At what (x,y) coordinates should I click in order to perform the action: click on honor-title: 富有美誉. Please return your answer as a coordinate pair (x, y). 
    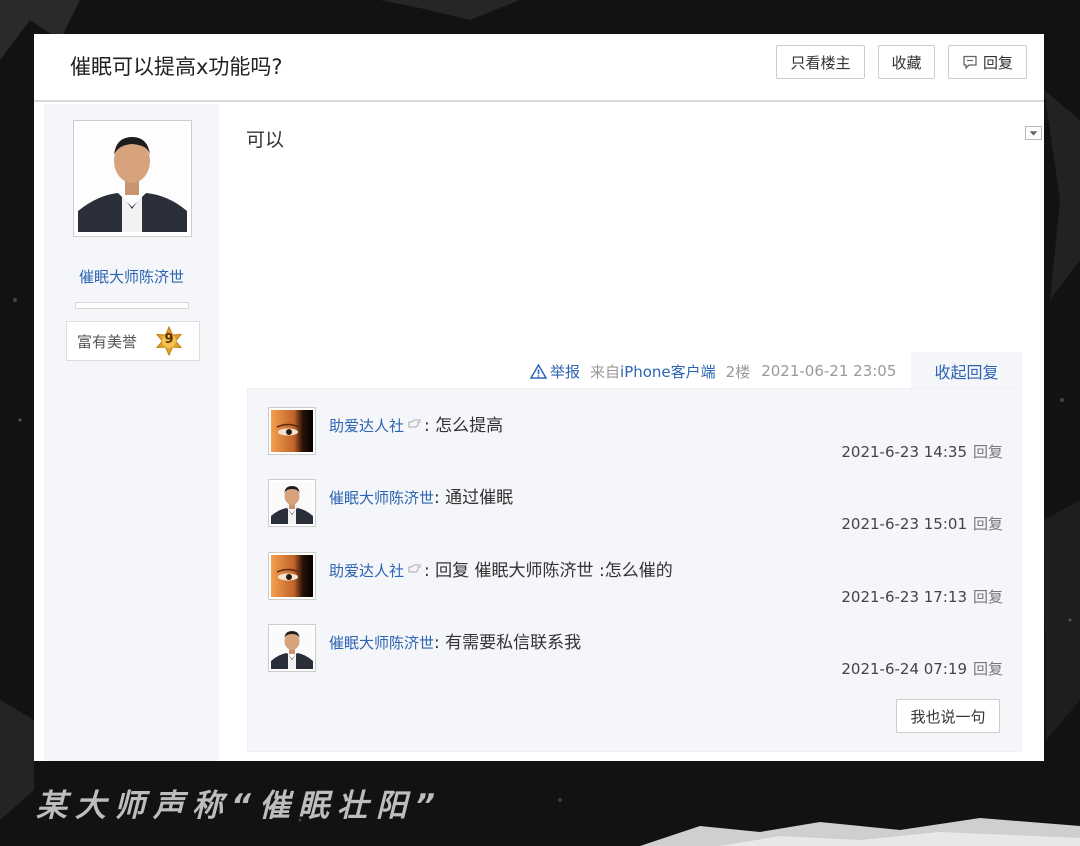
    Looking at the image, I should click on (107, 341).